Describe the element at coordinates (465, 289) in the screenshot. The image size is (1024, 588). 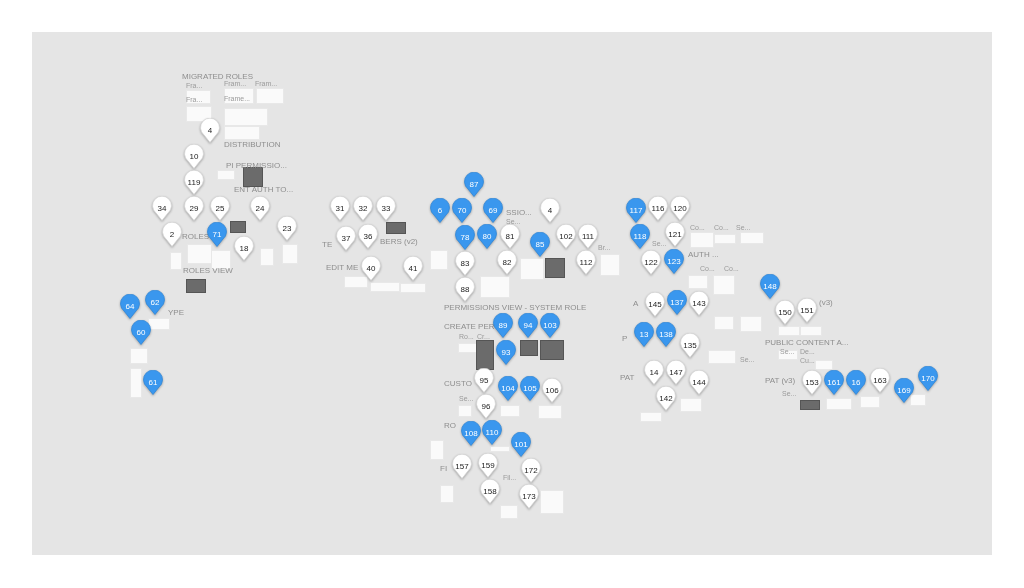
I see `comment-pin: 88` at that location.